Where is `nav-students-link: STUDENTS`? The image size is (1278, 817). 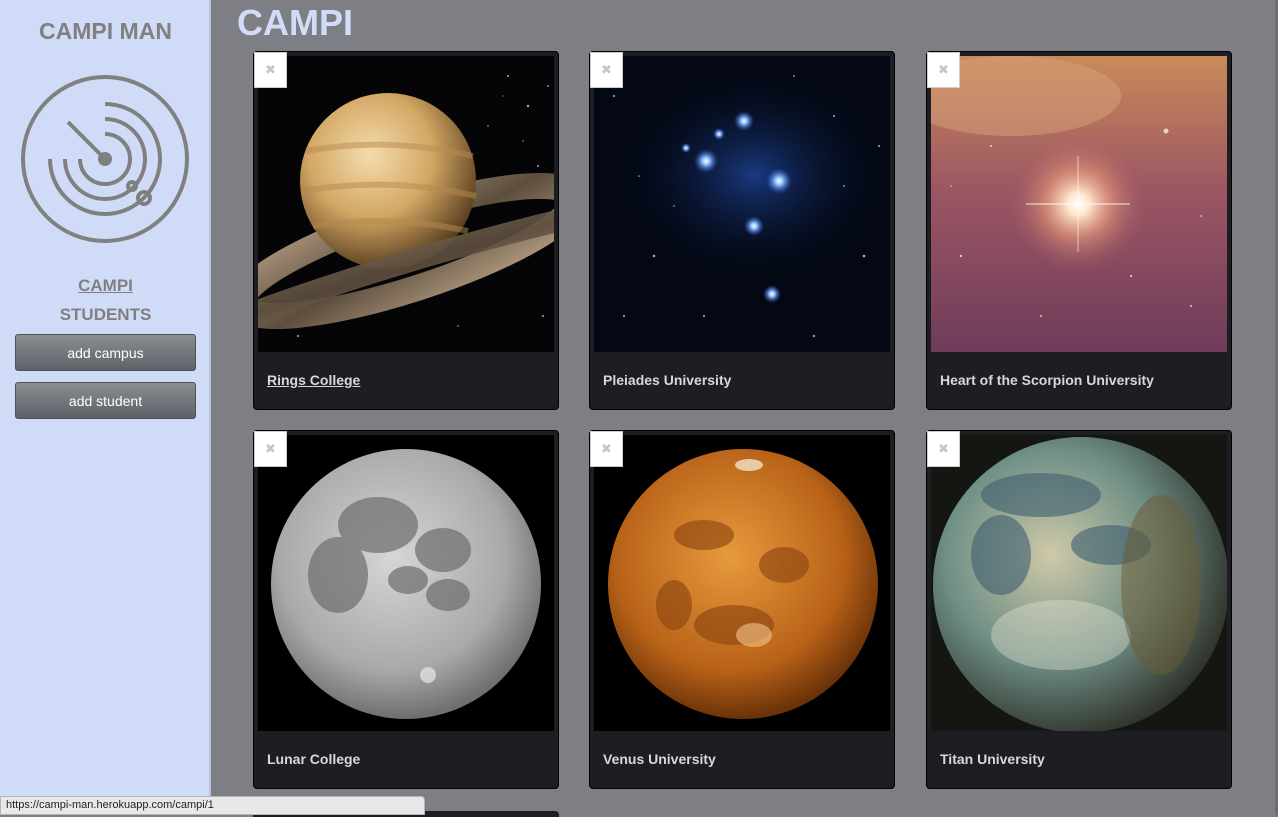 nav-students-link: STUDENTS is located at coordinates (105, 315).